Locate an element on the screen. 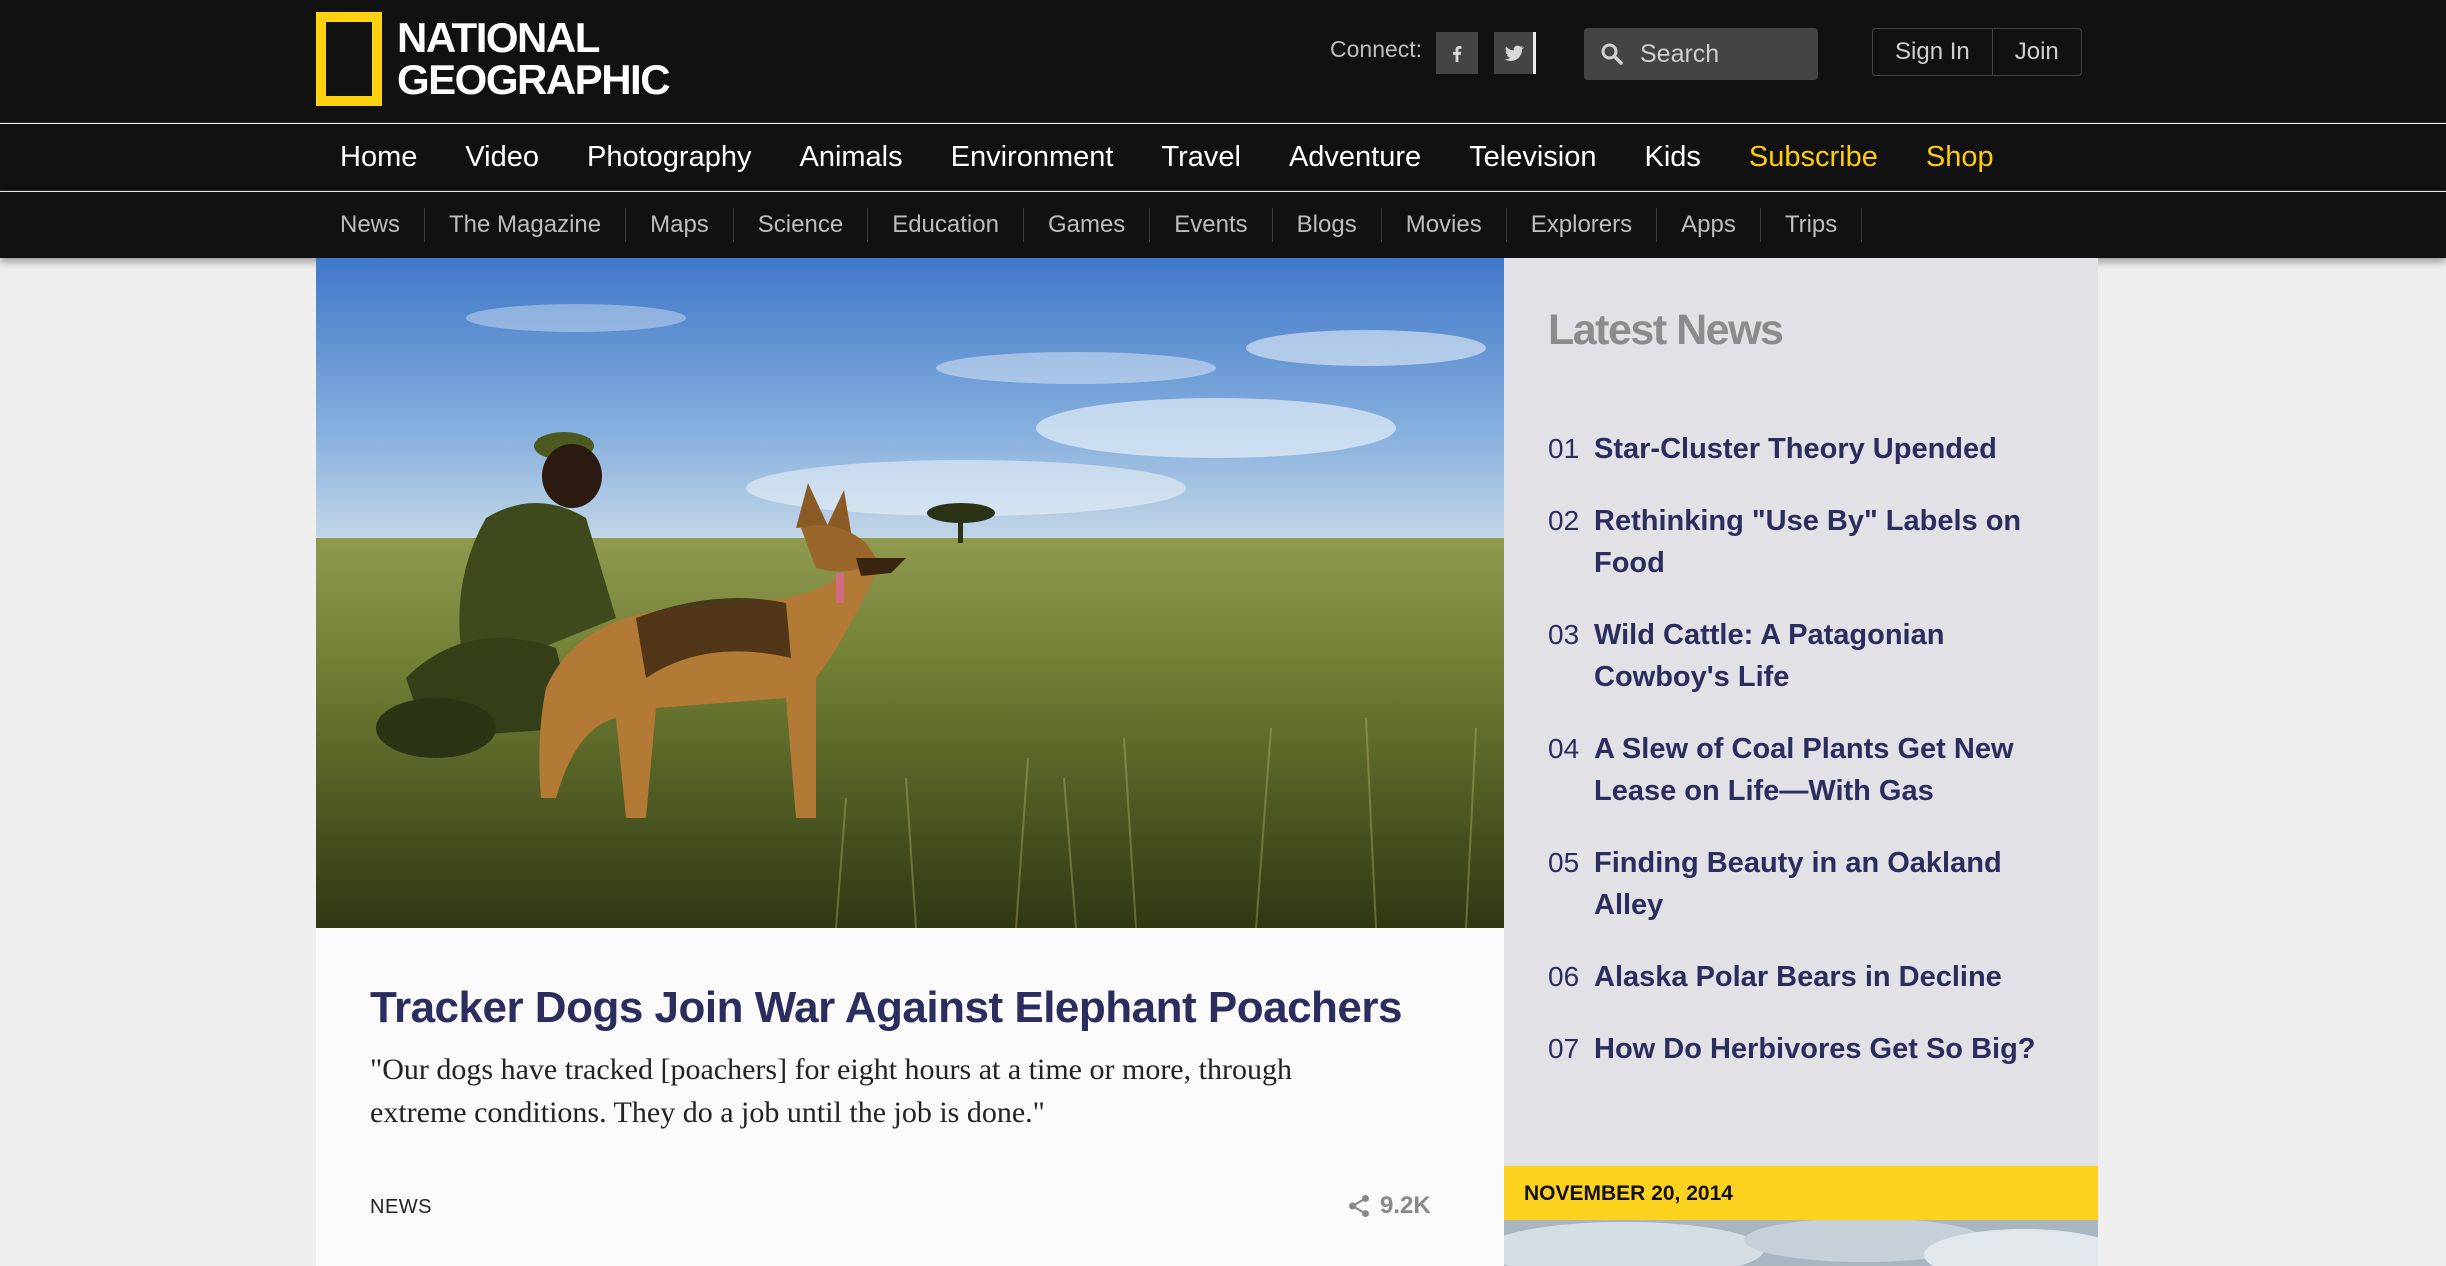 This screenshot has width=2446, height=1266. subnav-the-magazine: The Magazine is located at coordinates (526, 225).